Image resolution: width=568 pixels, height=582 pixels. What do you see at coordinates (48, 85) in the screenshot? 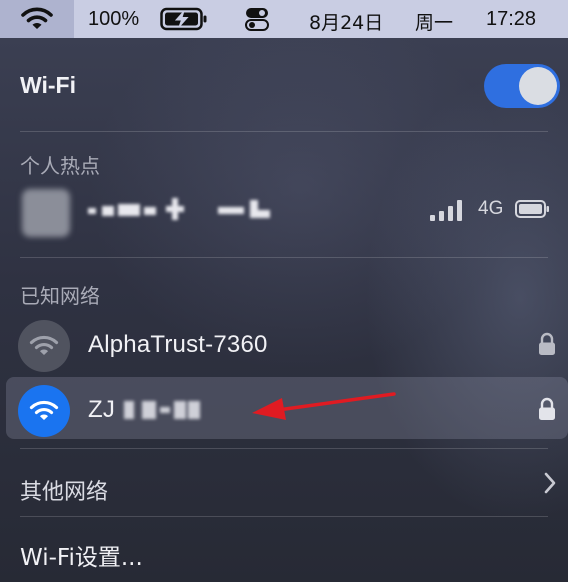
I see `panel-title: Wi-Fi` at bounding box center [48, 85].